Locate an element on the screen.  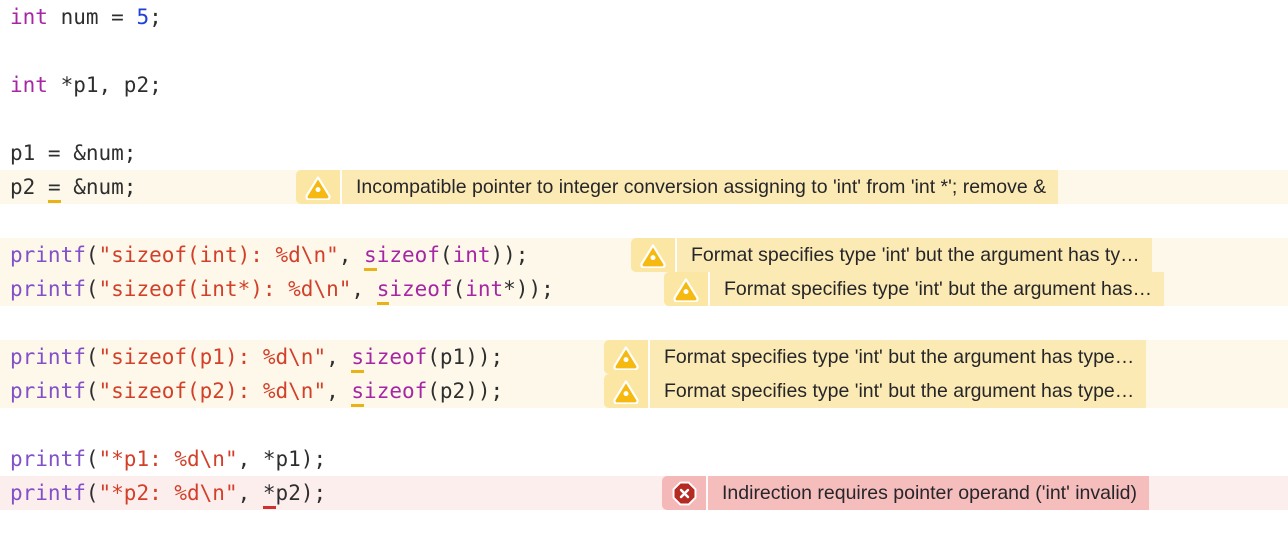
code-line-row: printf("*p1: %d\n", *p1); is located at coordinates (644, 459).